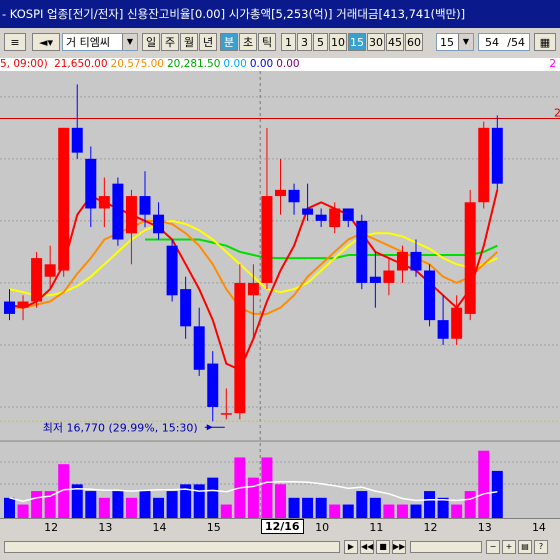  Describe the element at coordinates (376, 527) in the screenshot. I see `x-axis-label: 11` at that location.